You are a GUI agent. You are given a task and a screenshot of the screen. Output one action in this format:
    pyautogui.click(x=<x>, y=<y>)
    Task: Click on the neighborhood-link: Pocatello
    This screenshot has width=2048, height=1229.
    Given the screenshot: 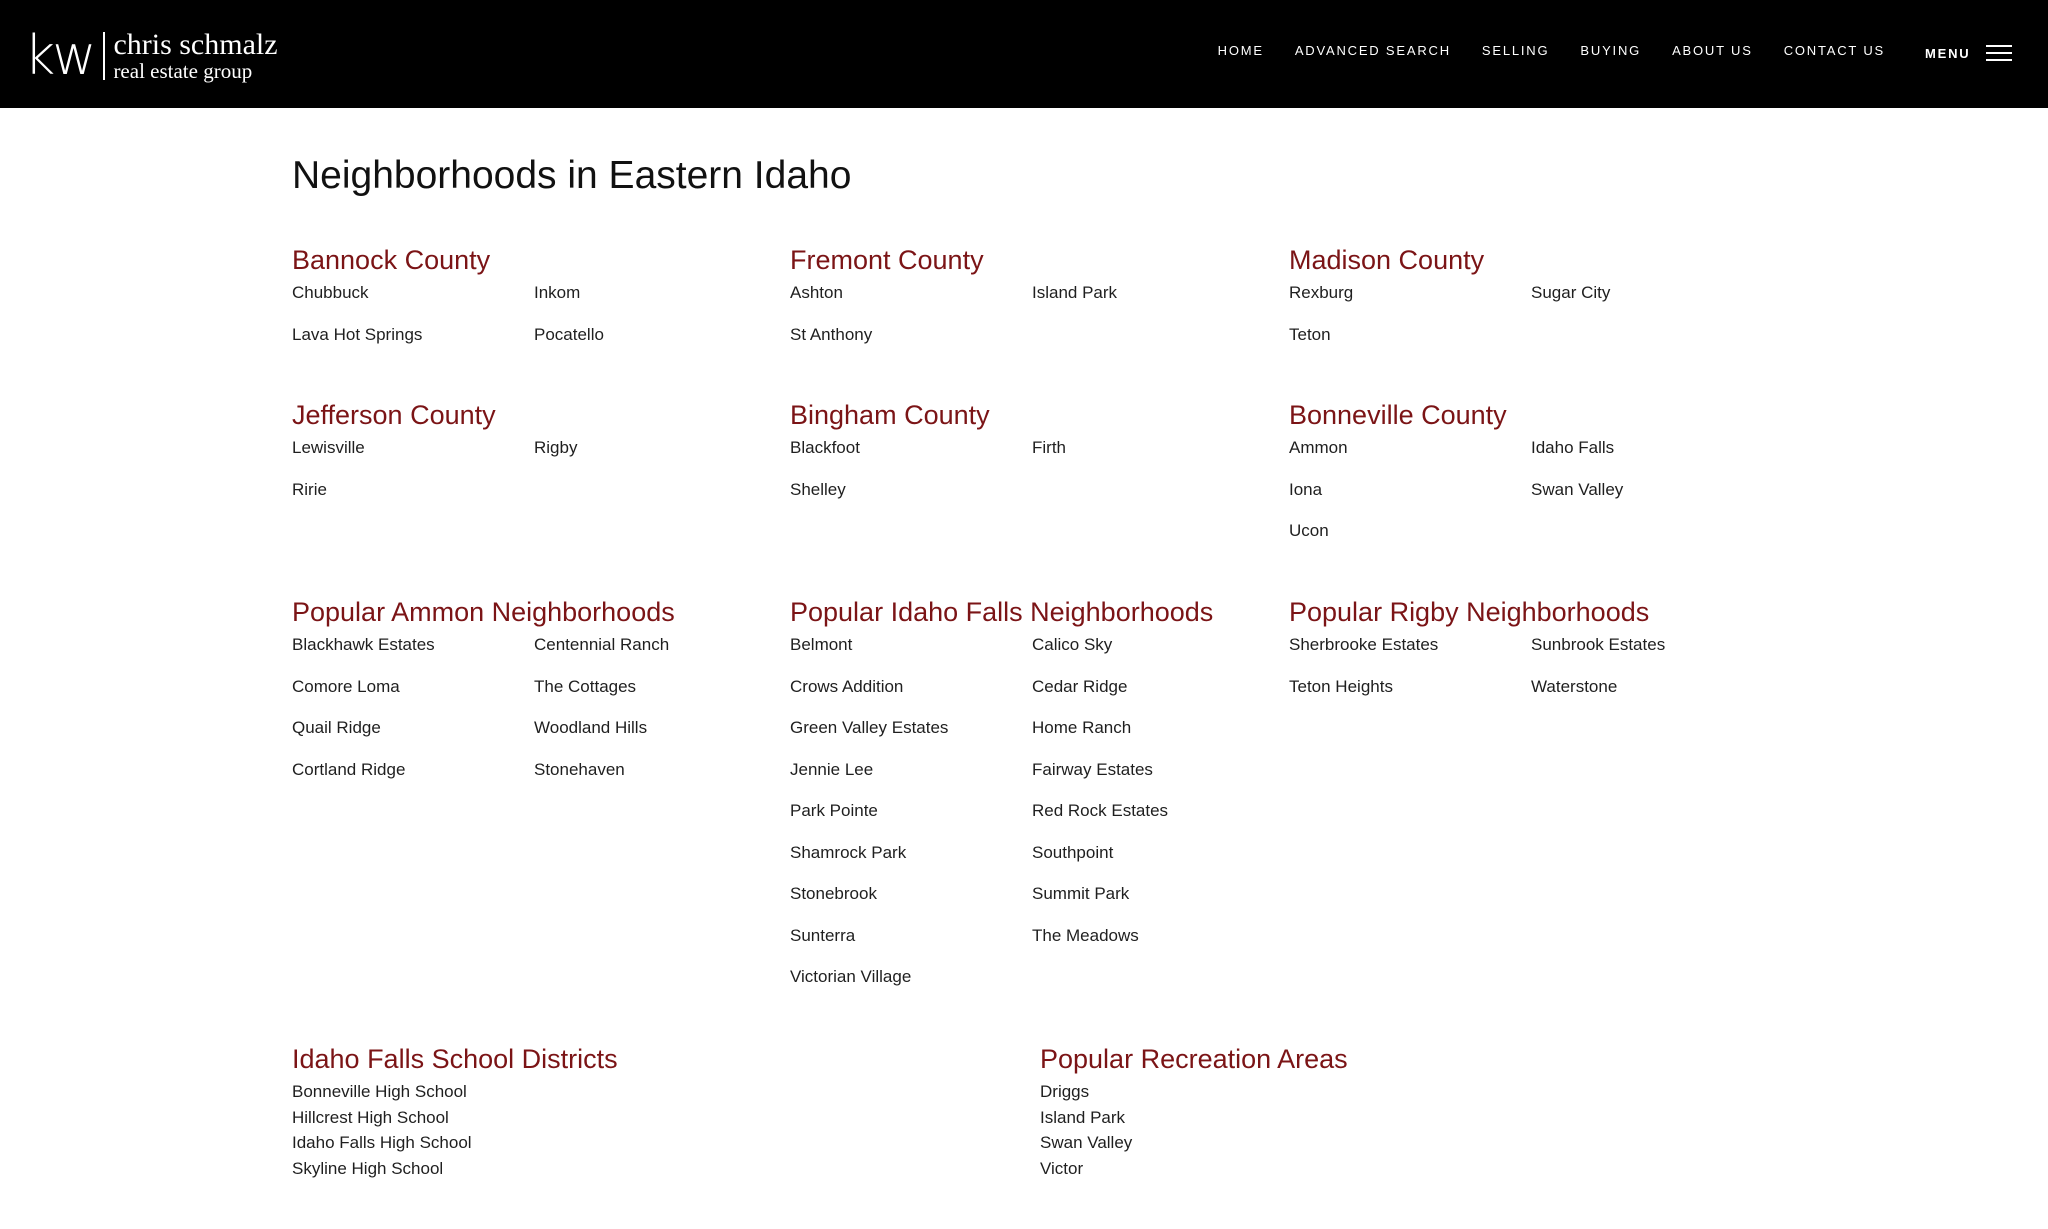 What is the action you would take?
    pyautogui.click(x=653, y=345)
    